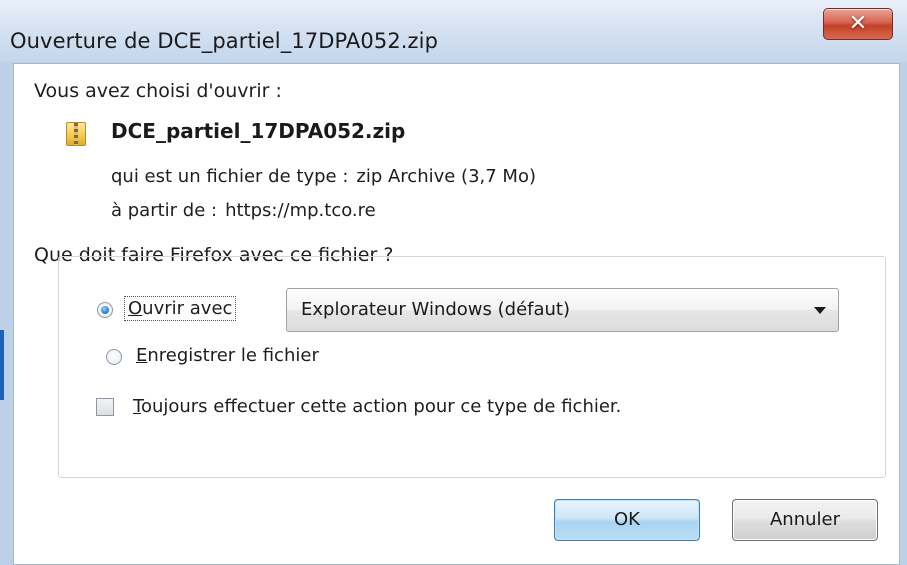  I want to click on file-type-label: qui est un fichier de type :, so click(230, 176).